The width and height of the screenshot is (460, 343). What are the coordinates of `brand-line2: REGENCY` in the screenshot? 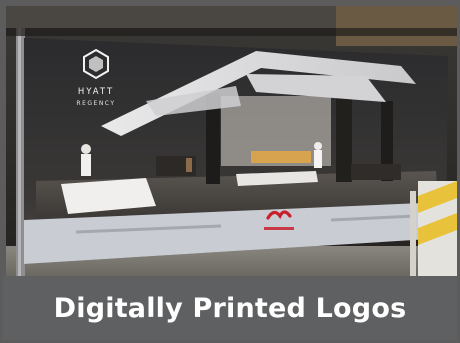 It's located at (95, 103).